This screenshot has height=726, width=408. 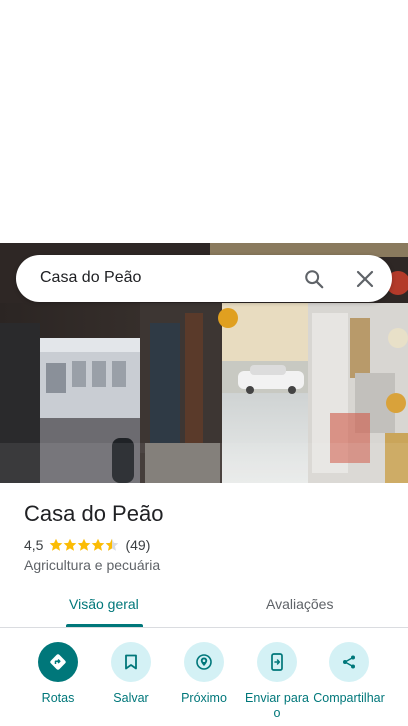 I want to click on nearby-icon, so click(x=204, y=662).